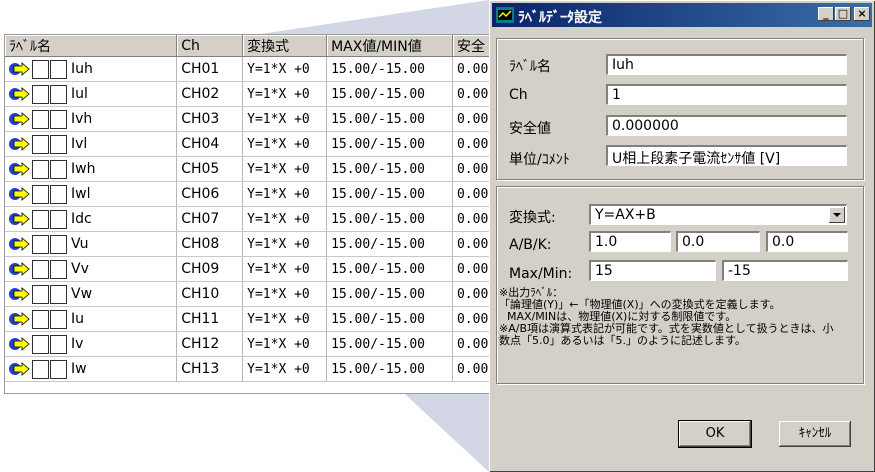 This screenshot has width=875, height=472. I want to click on table-row: Iv CH12 Y=1*X +0 15.00/-15.00 0.00, so click(249, 344).